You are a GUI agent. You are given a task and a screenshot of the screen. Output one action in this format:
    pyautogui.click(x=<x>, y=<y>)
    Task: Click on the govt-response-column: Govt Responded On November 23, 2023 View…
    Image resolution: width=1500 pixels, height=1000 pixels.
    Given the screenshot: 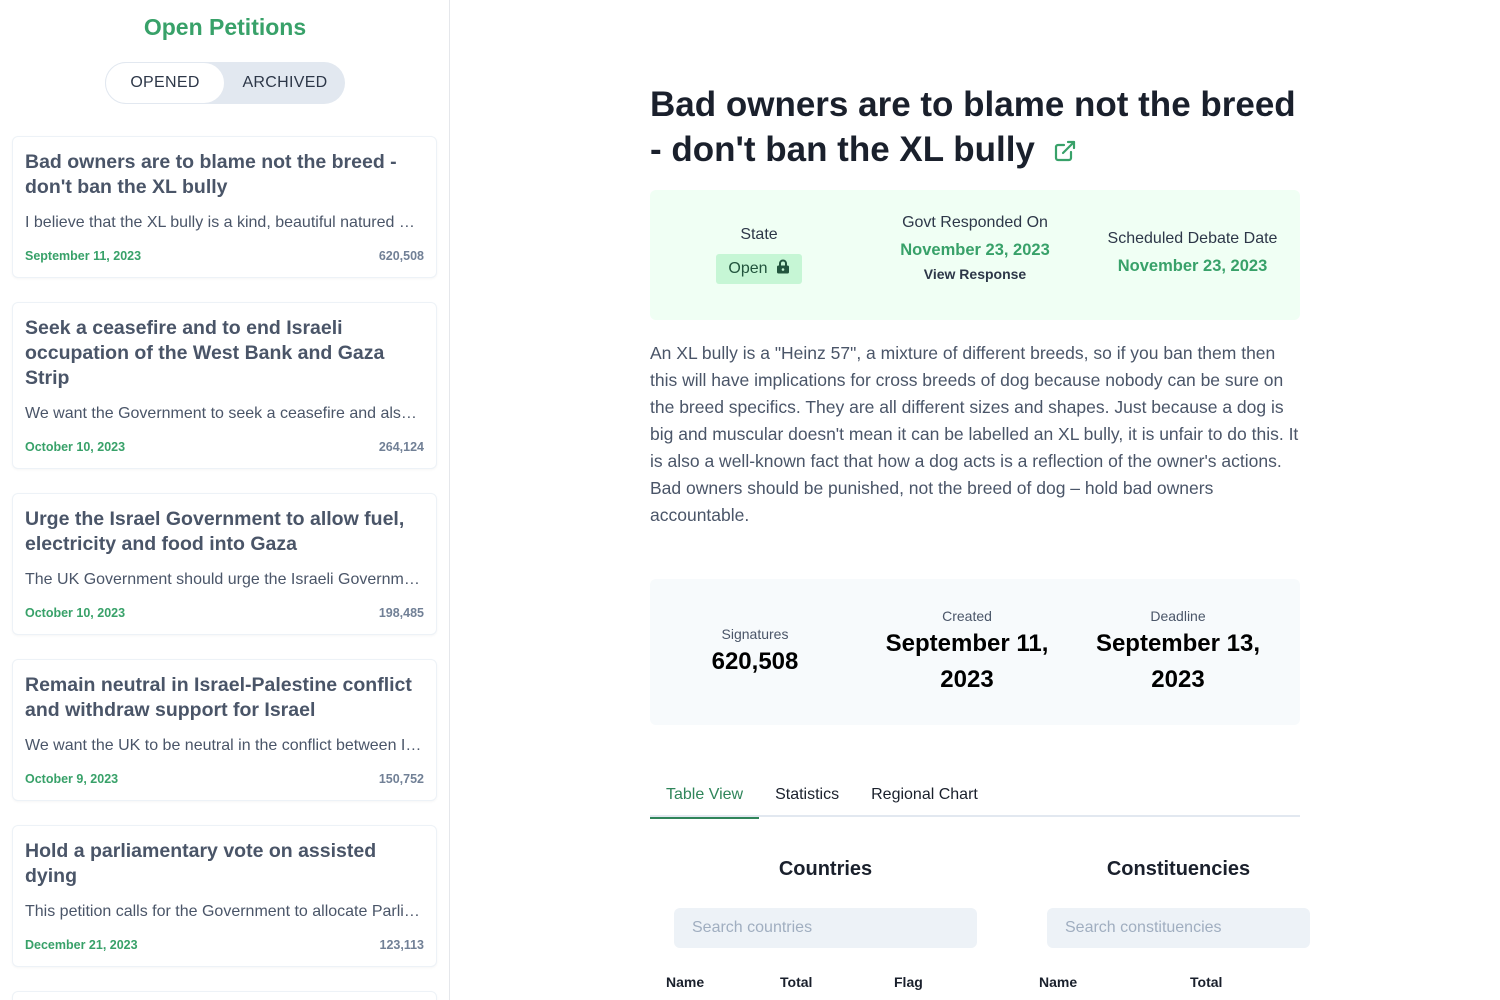 What is the action you would take?
    pyautogui.click(x=975, y=248)
    